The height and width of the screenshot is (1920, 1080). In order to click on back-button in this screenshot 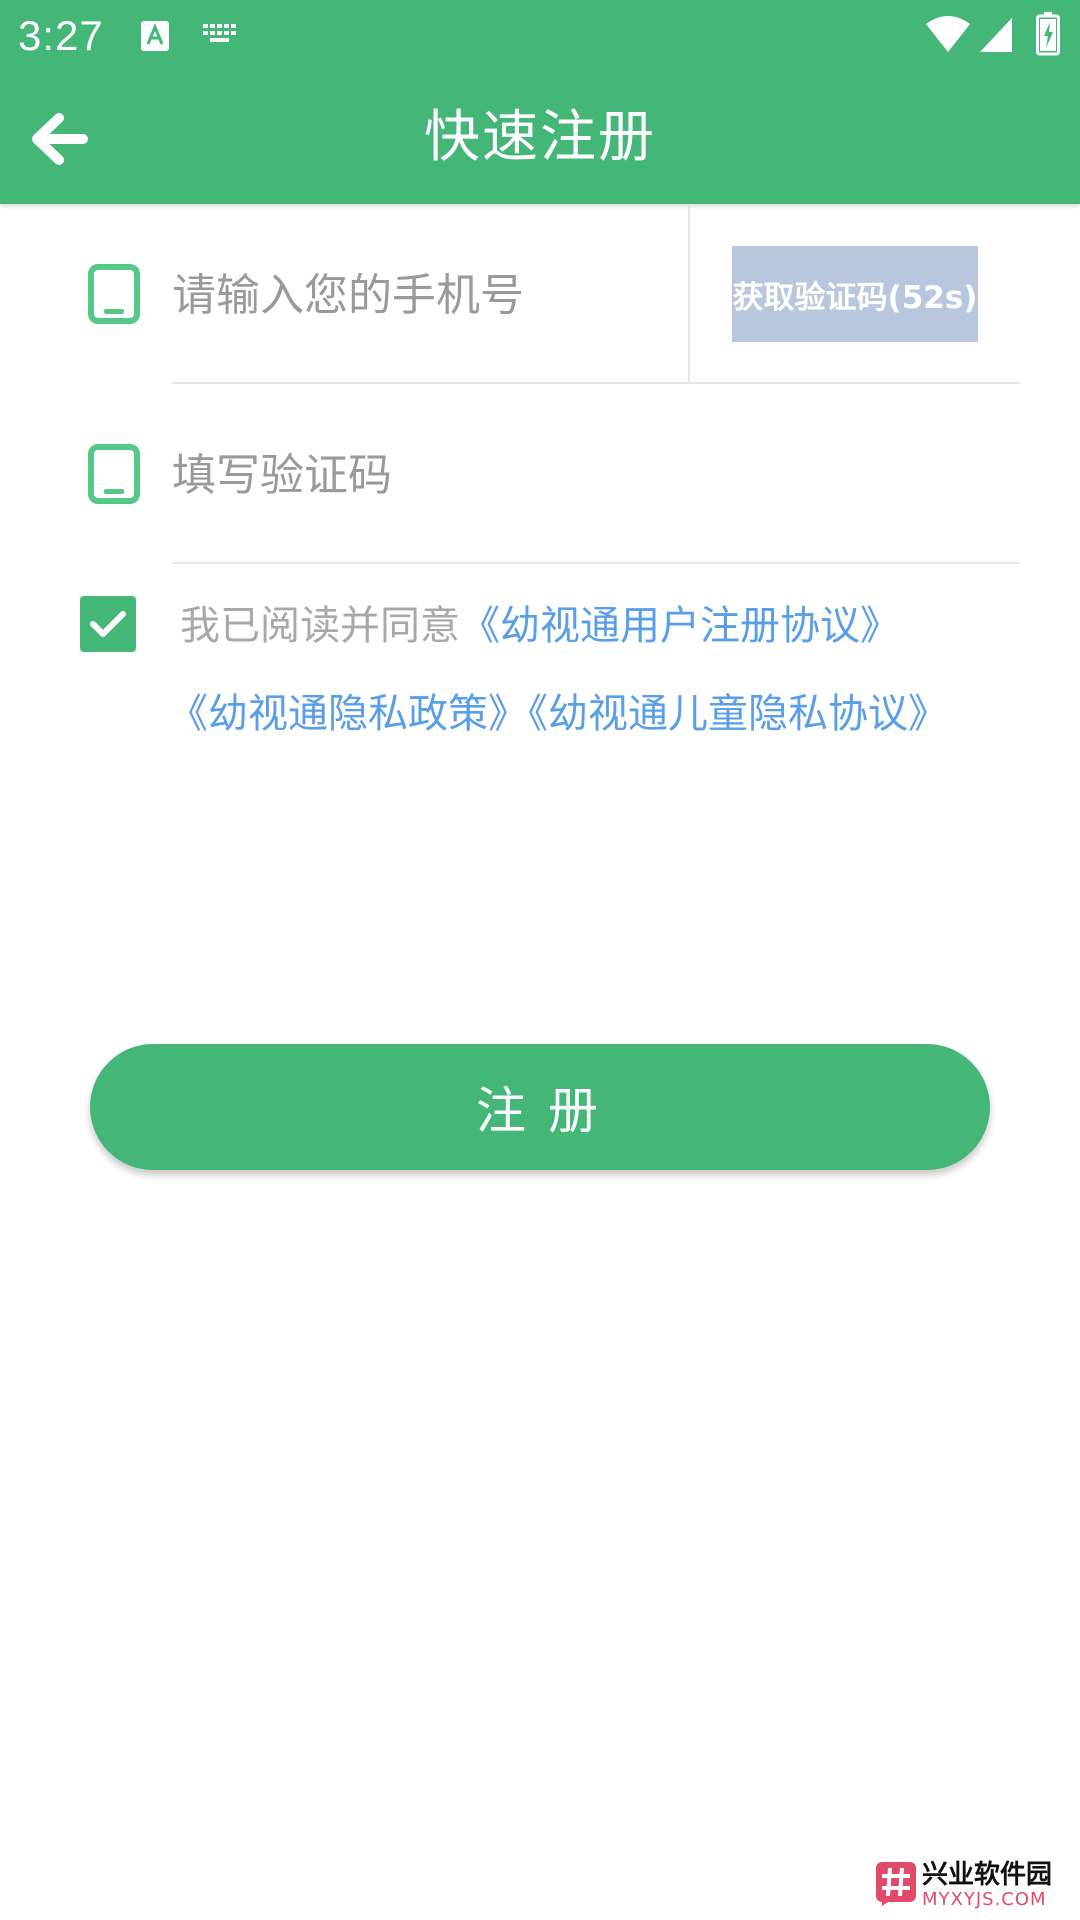, I will do `click(59, 139)`.